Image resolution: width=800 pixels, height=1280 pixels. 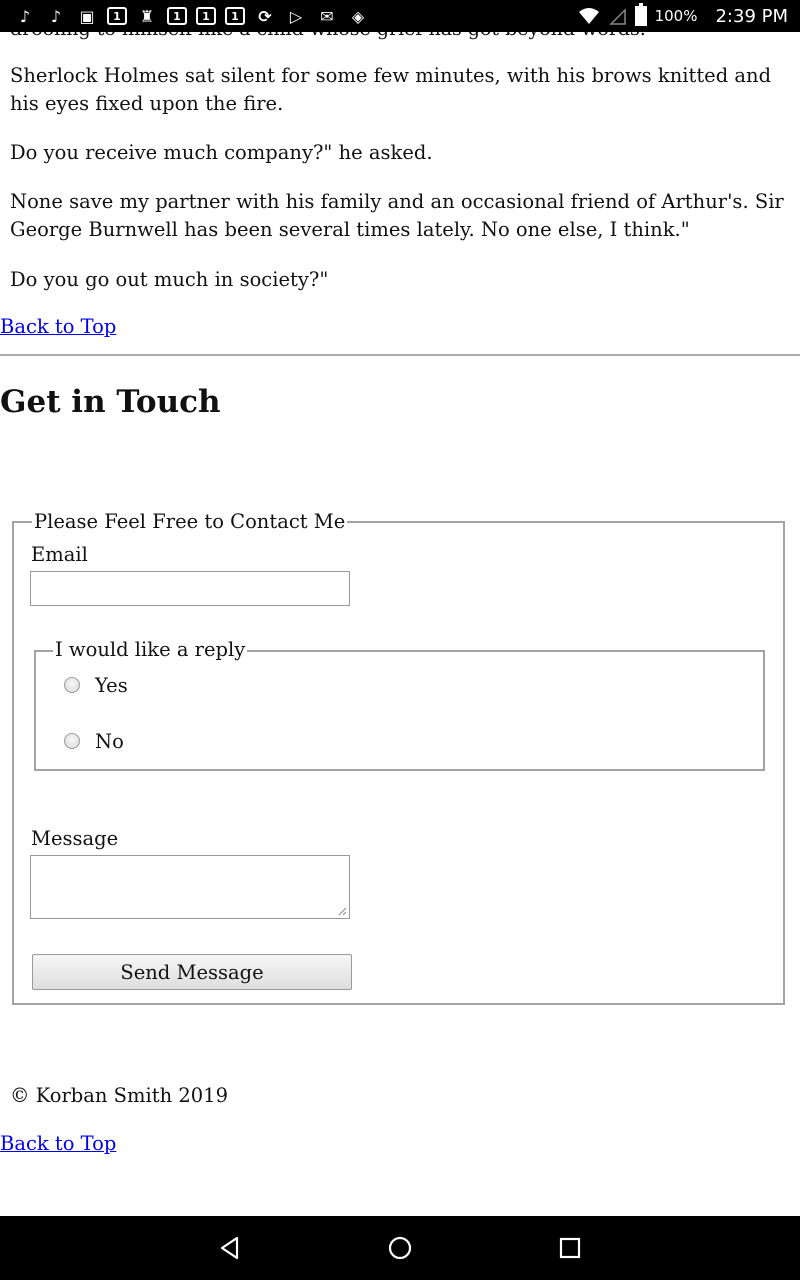 I want to click on message-field, so click(x=190, y=887).